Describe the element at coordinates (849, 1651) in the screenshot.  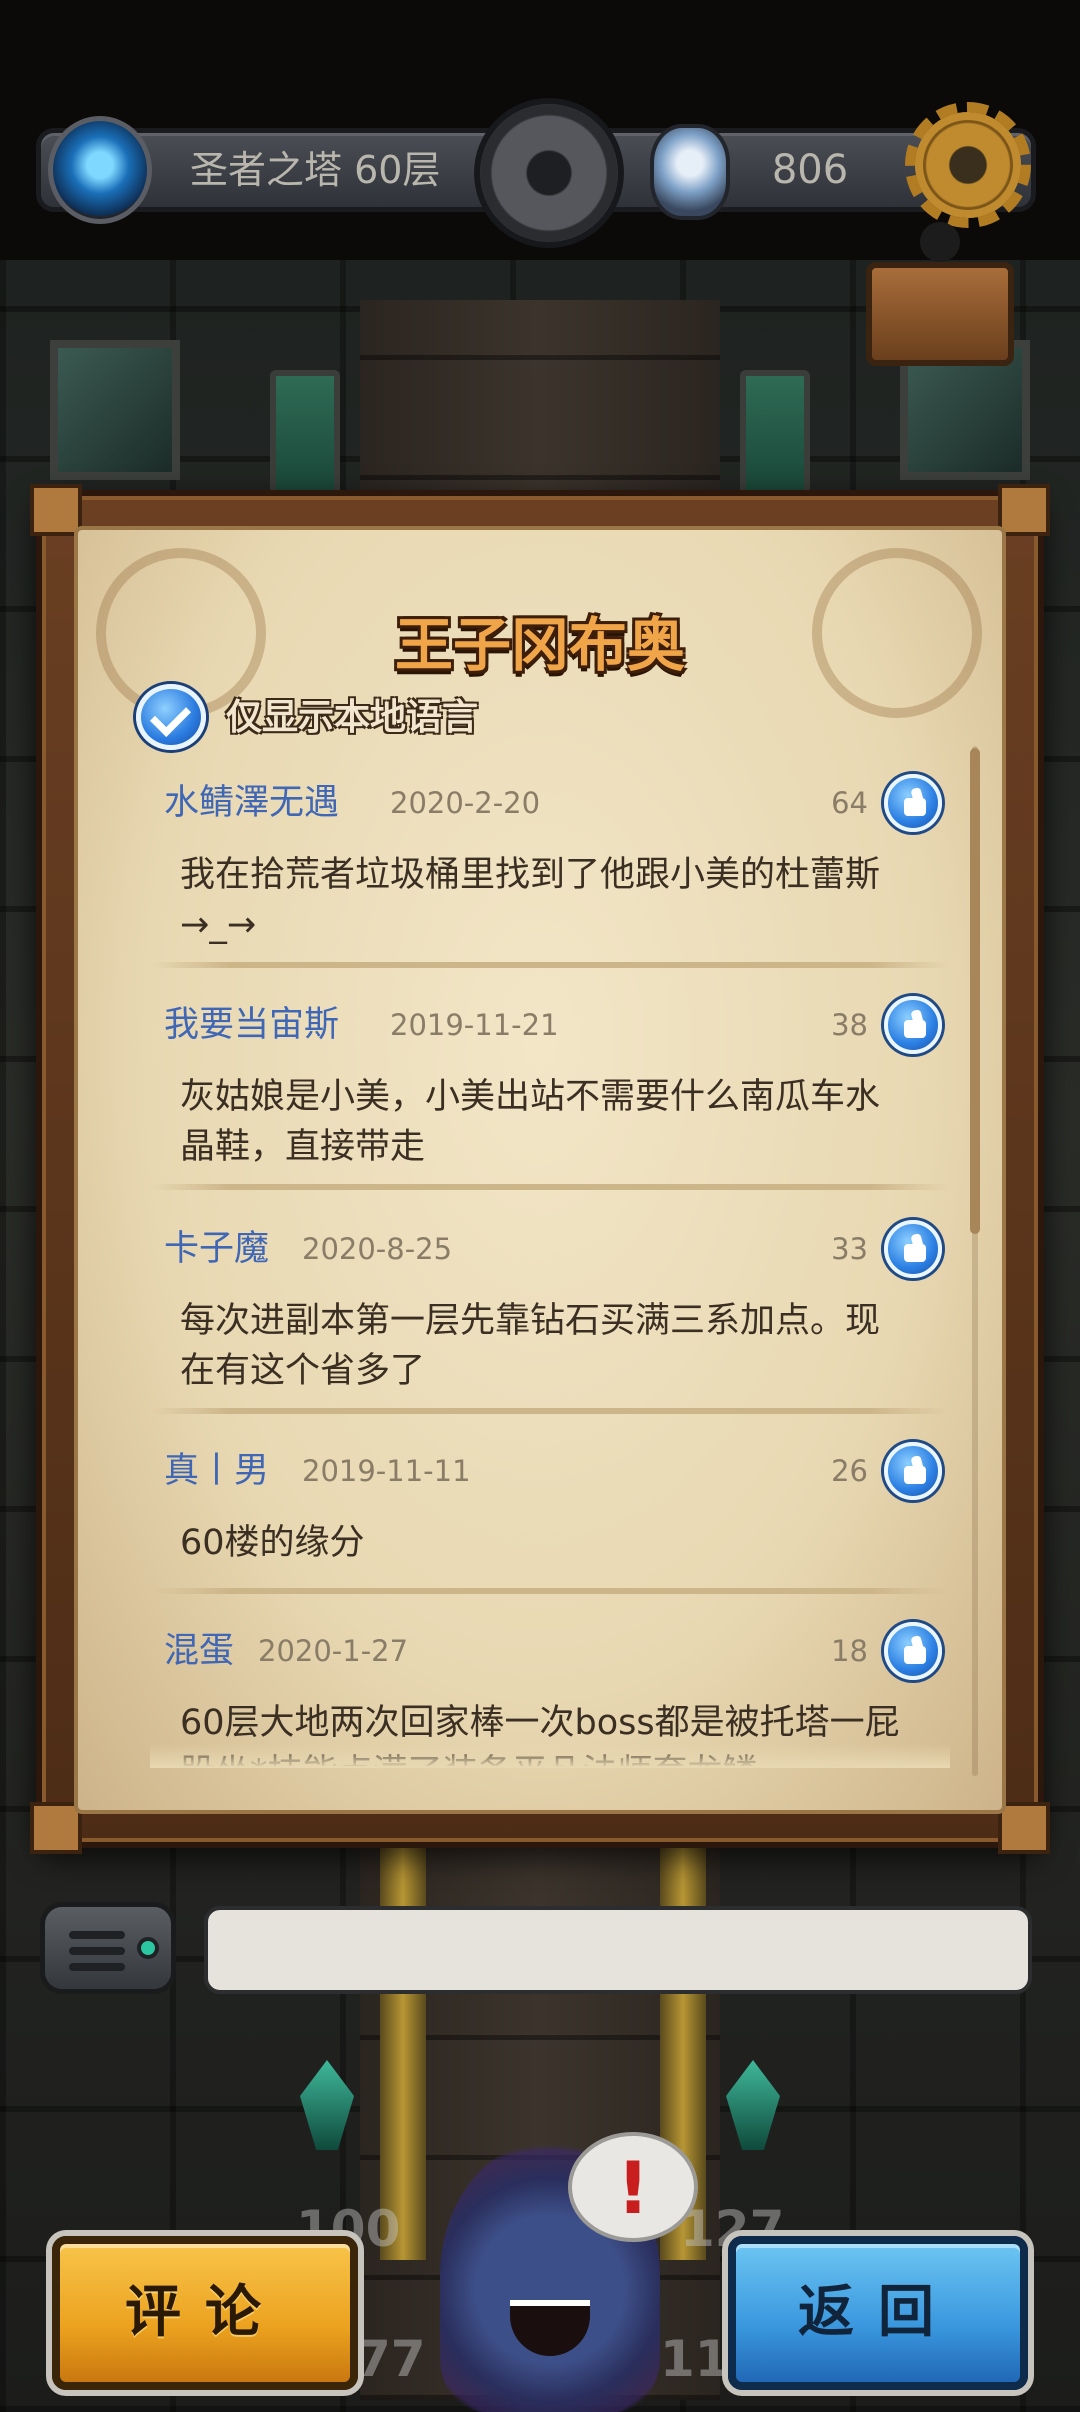
I see `comment-like-count: 18` at that location.